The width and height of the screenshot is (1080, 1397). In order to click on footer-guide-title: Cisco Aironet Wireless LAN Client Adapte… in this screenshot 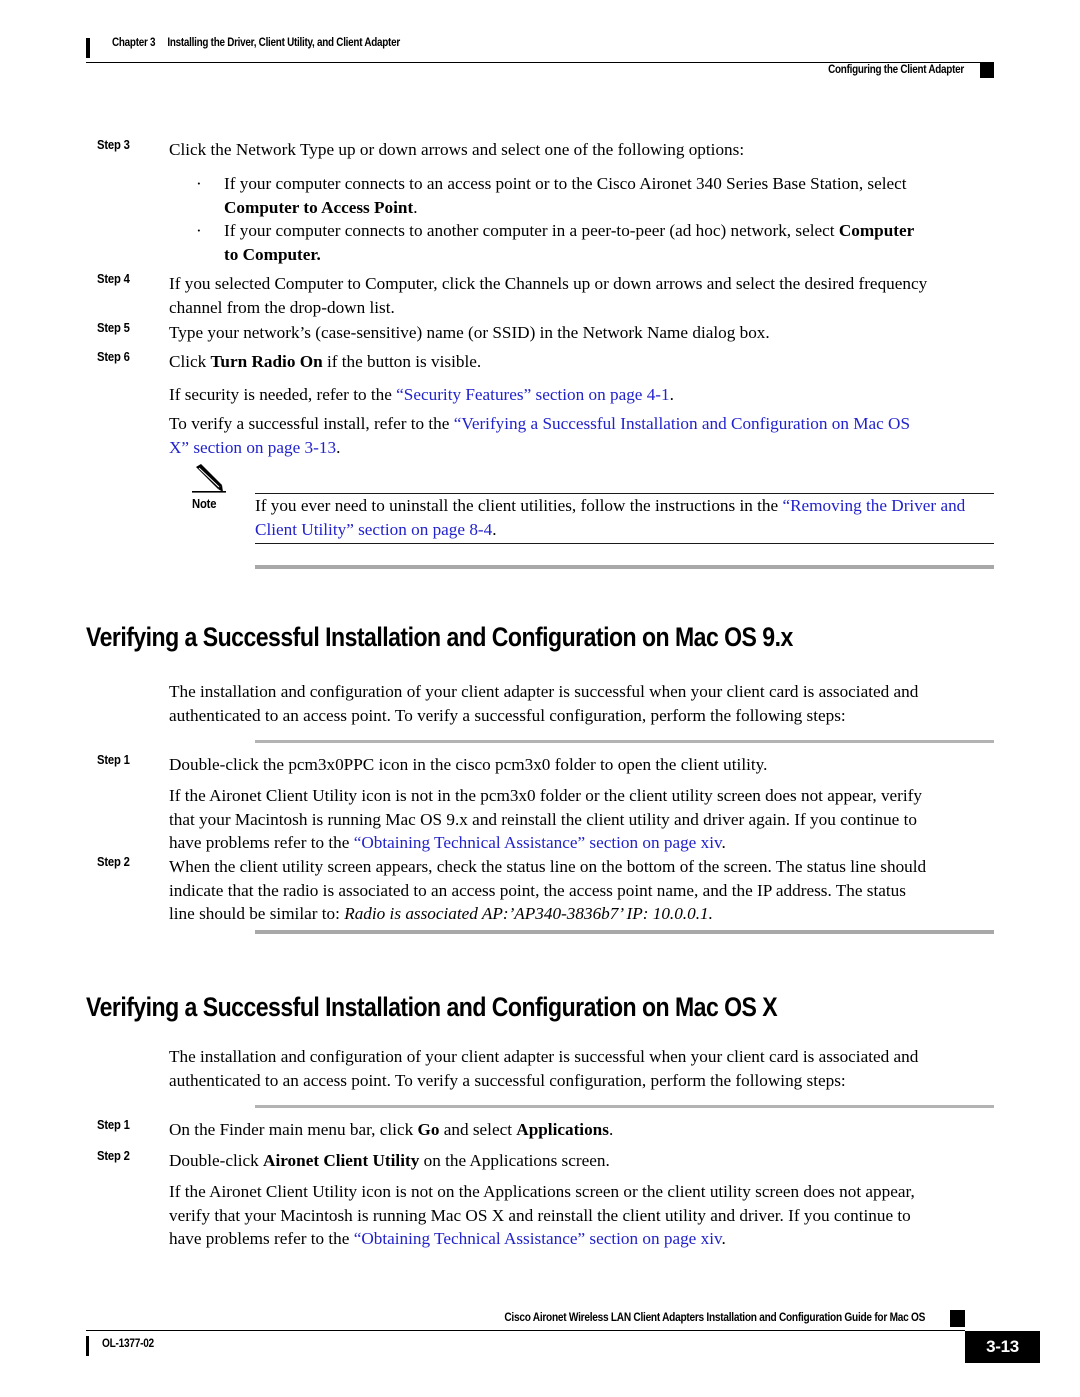, I will do `click(714, 1318)`.